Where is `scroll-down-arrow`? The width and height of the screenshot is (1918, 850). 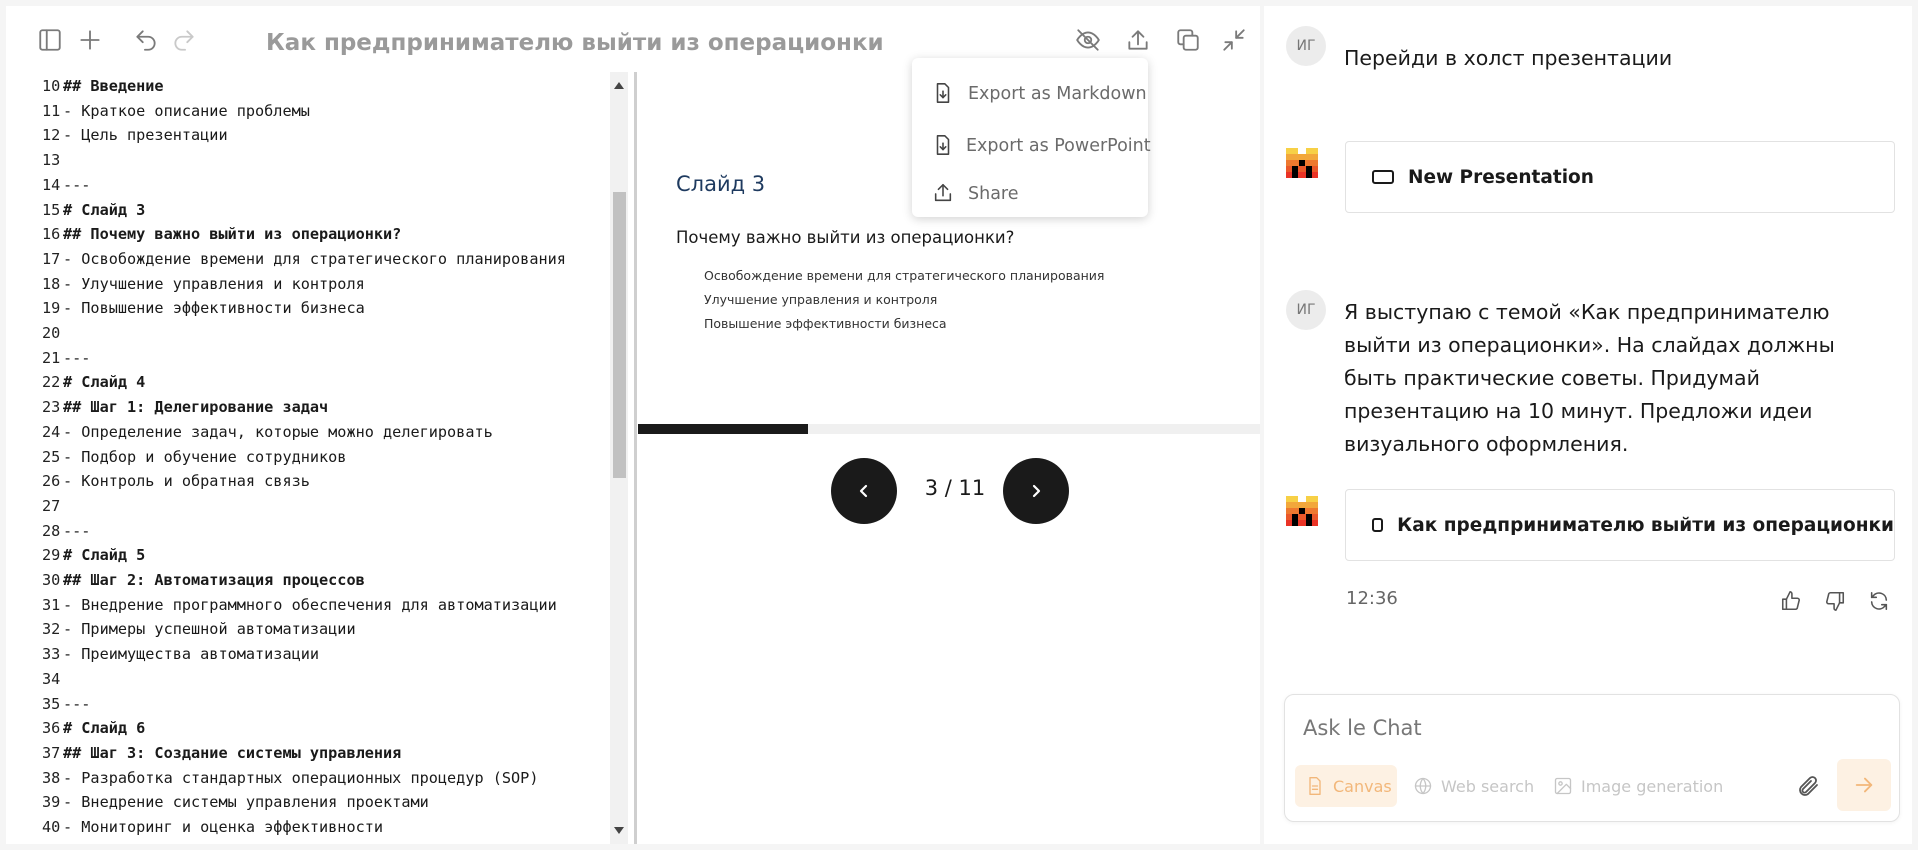 scroll-down-arrow is located at coordinates (619, 830).